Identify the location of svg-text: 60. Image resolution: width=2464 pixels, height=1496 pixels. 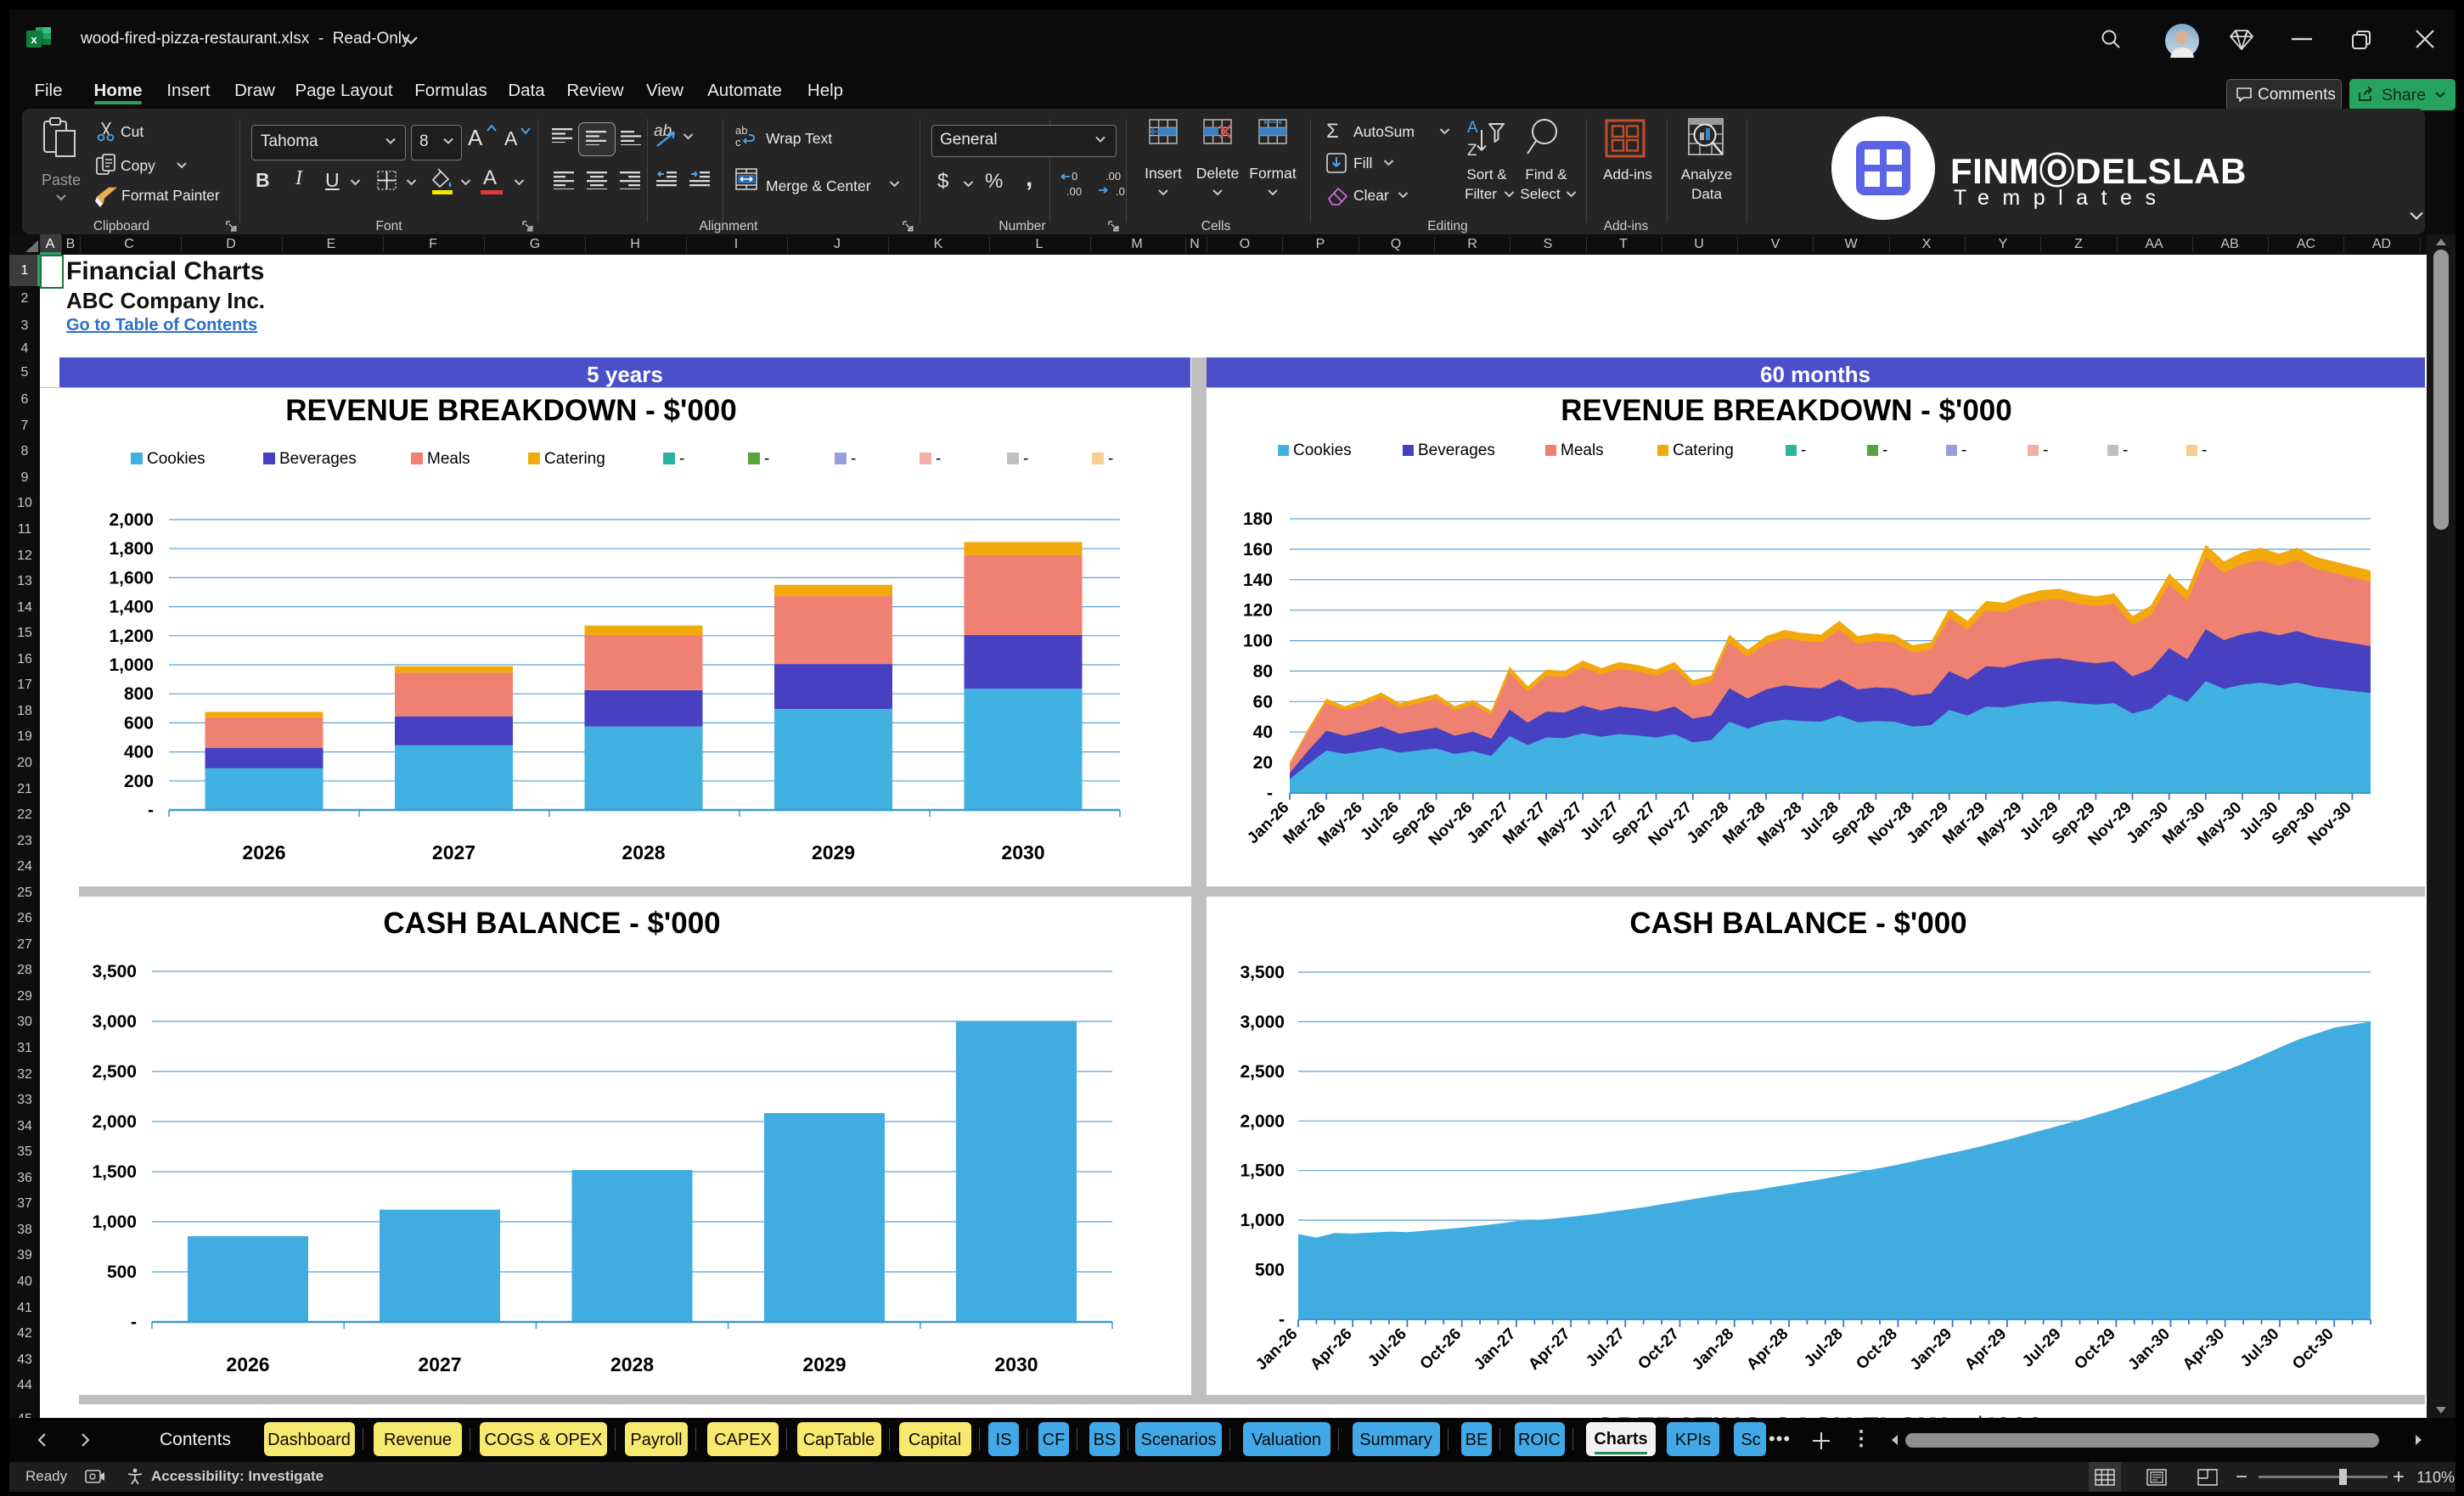
(1263, 701).